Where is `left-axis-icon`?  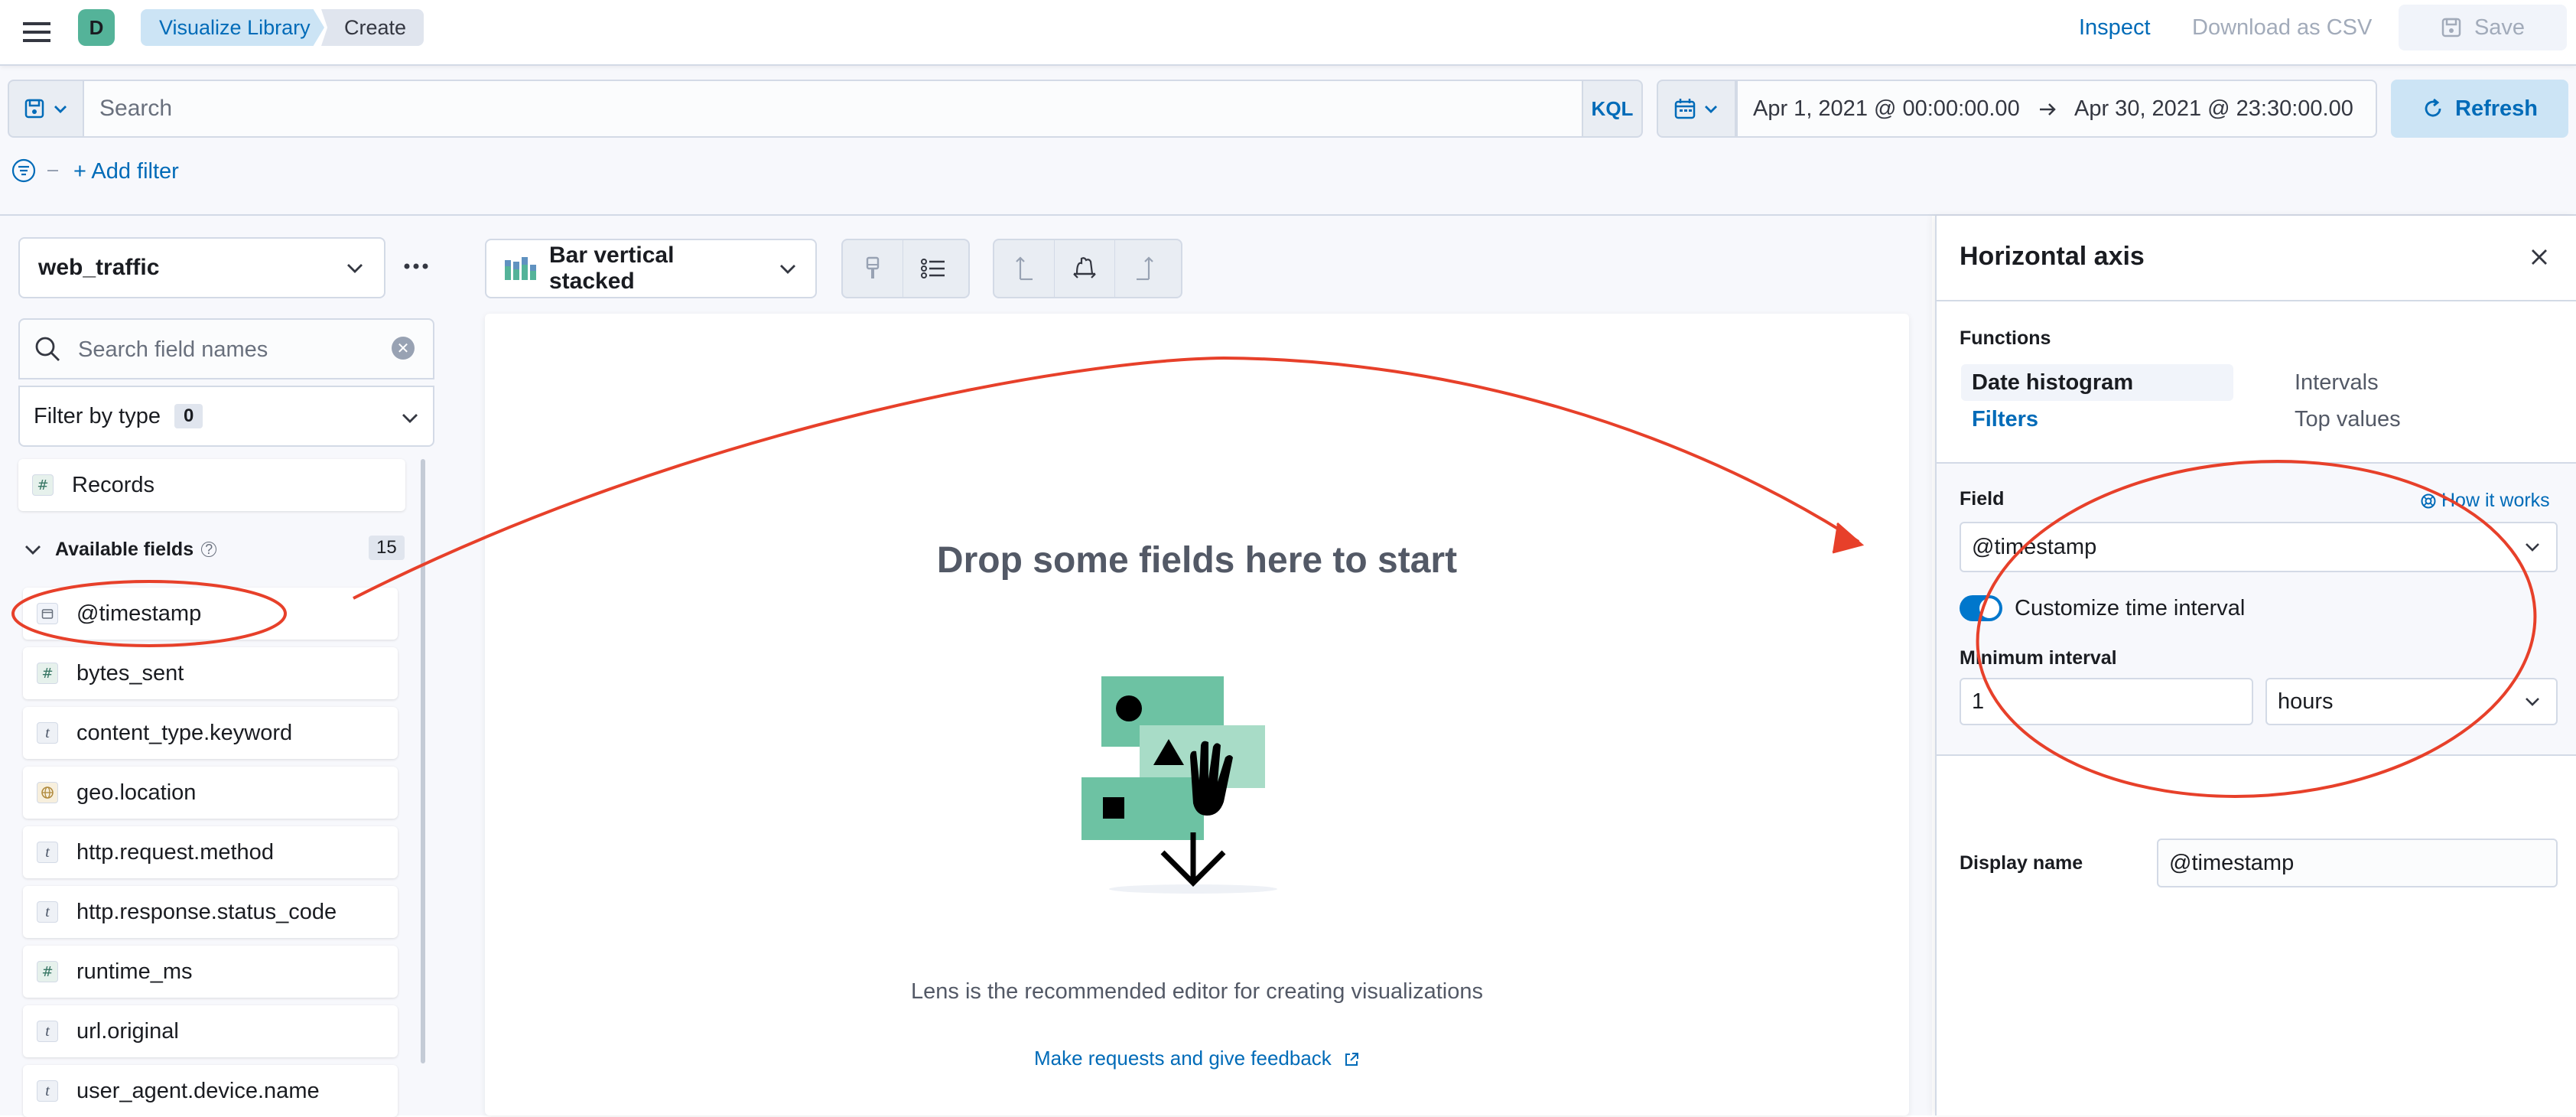 left-axis-icon is located at coordinates (1024, 268).